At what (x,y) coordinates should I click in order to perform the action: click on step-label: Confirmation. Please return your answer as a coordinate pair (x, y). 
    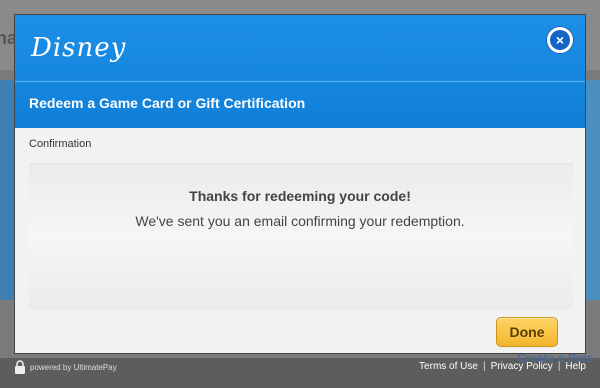
    Looking at the image, I should click on (60, 144).